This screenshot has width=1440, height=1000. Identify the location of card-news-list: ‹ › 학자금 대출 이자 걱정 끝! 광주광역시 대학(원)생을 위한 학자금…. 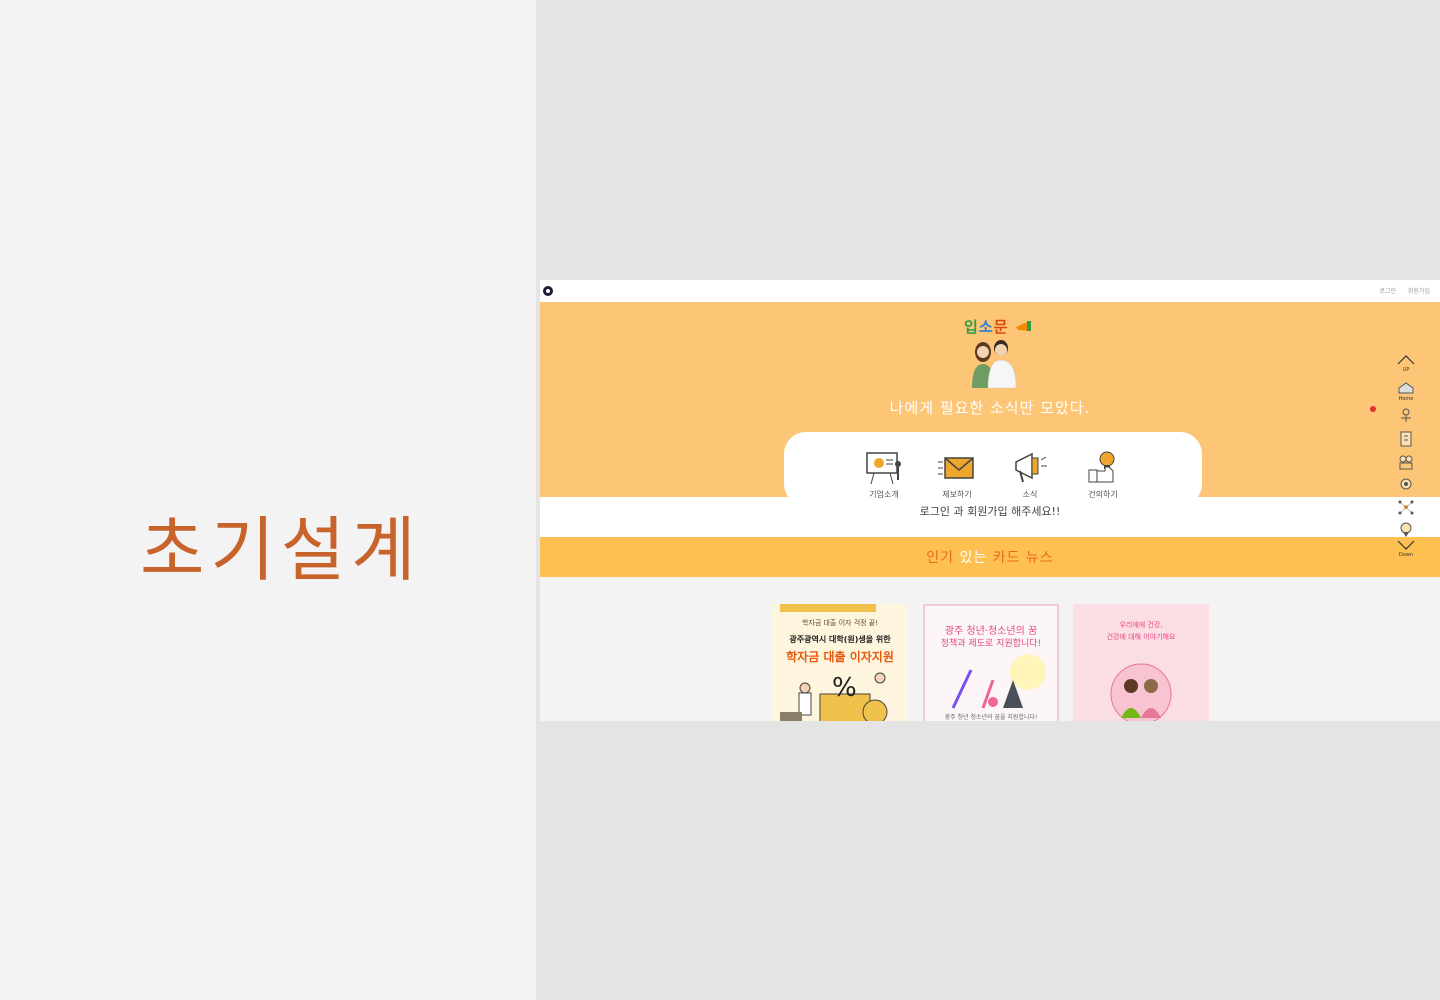
(990, 649).